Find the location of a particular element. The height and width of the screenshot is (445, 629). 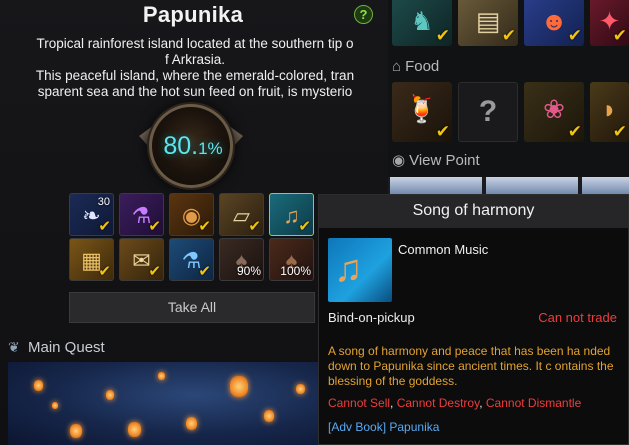

lute-icon: ♫ is located at coordinates (348, 269).